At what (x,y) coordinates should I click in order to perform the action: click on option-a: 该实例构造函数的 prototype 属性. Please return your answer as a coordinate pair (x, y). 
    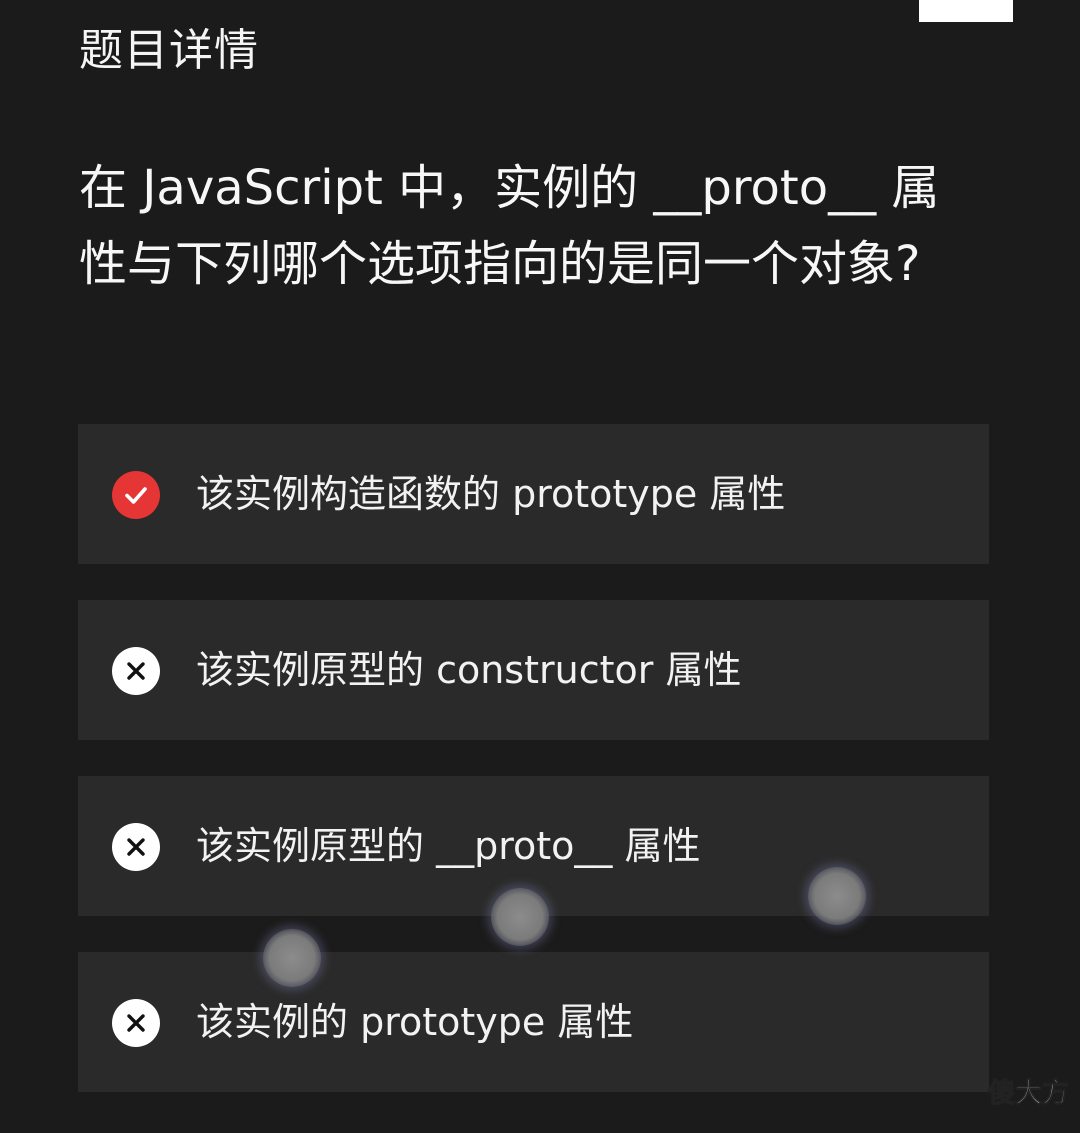
    Looking at the image, I should click on (533, 494).